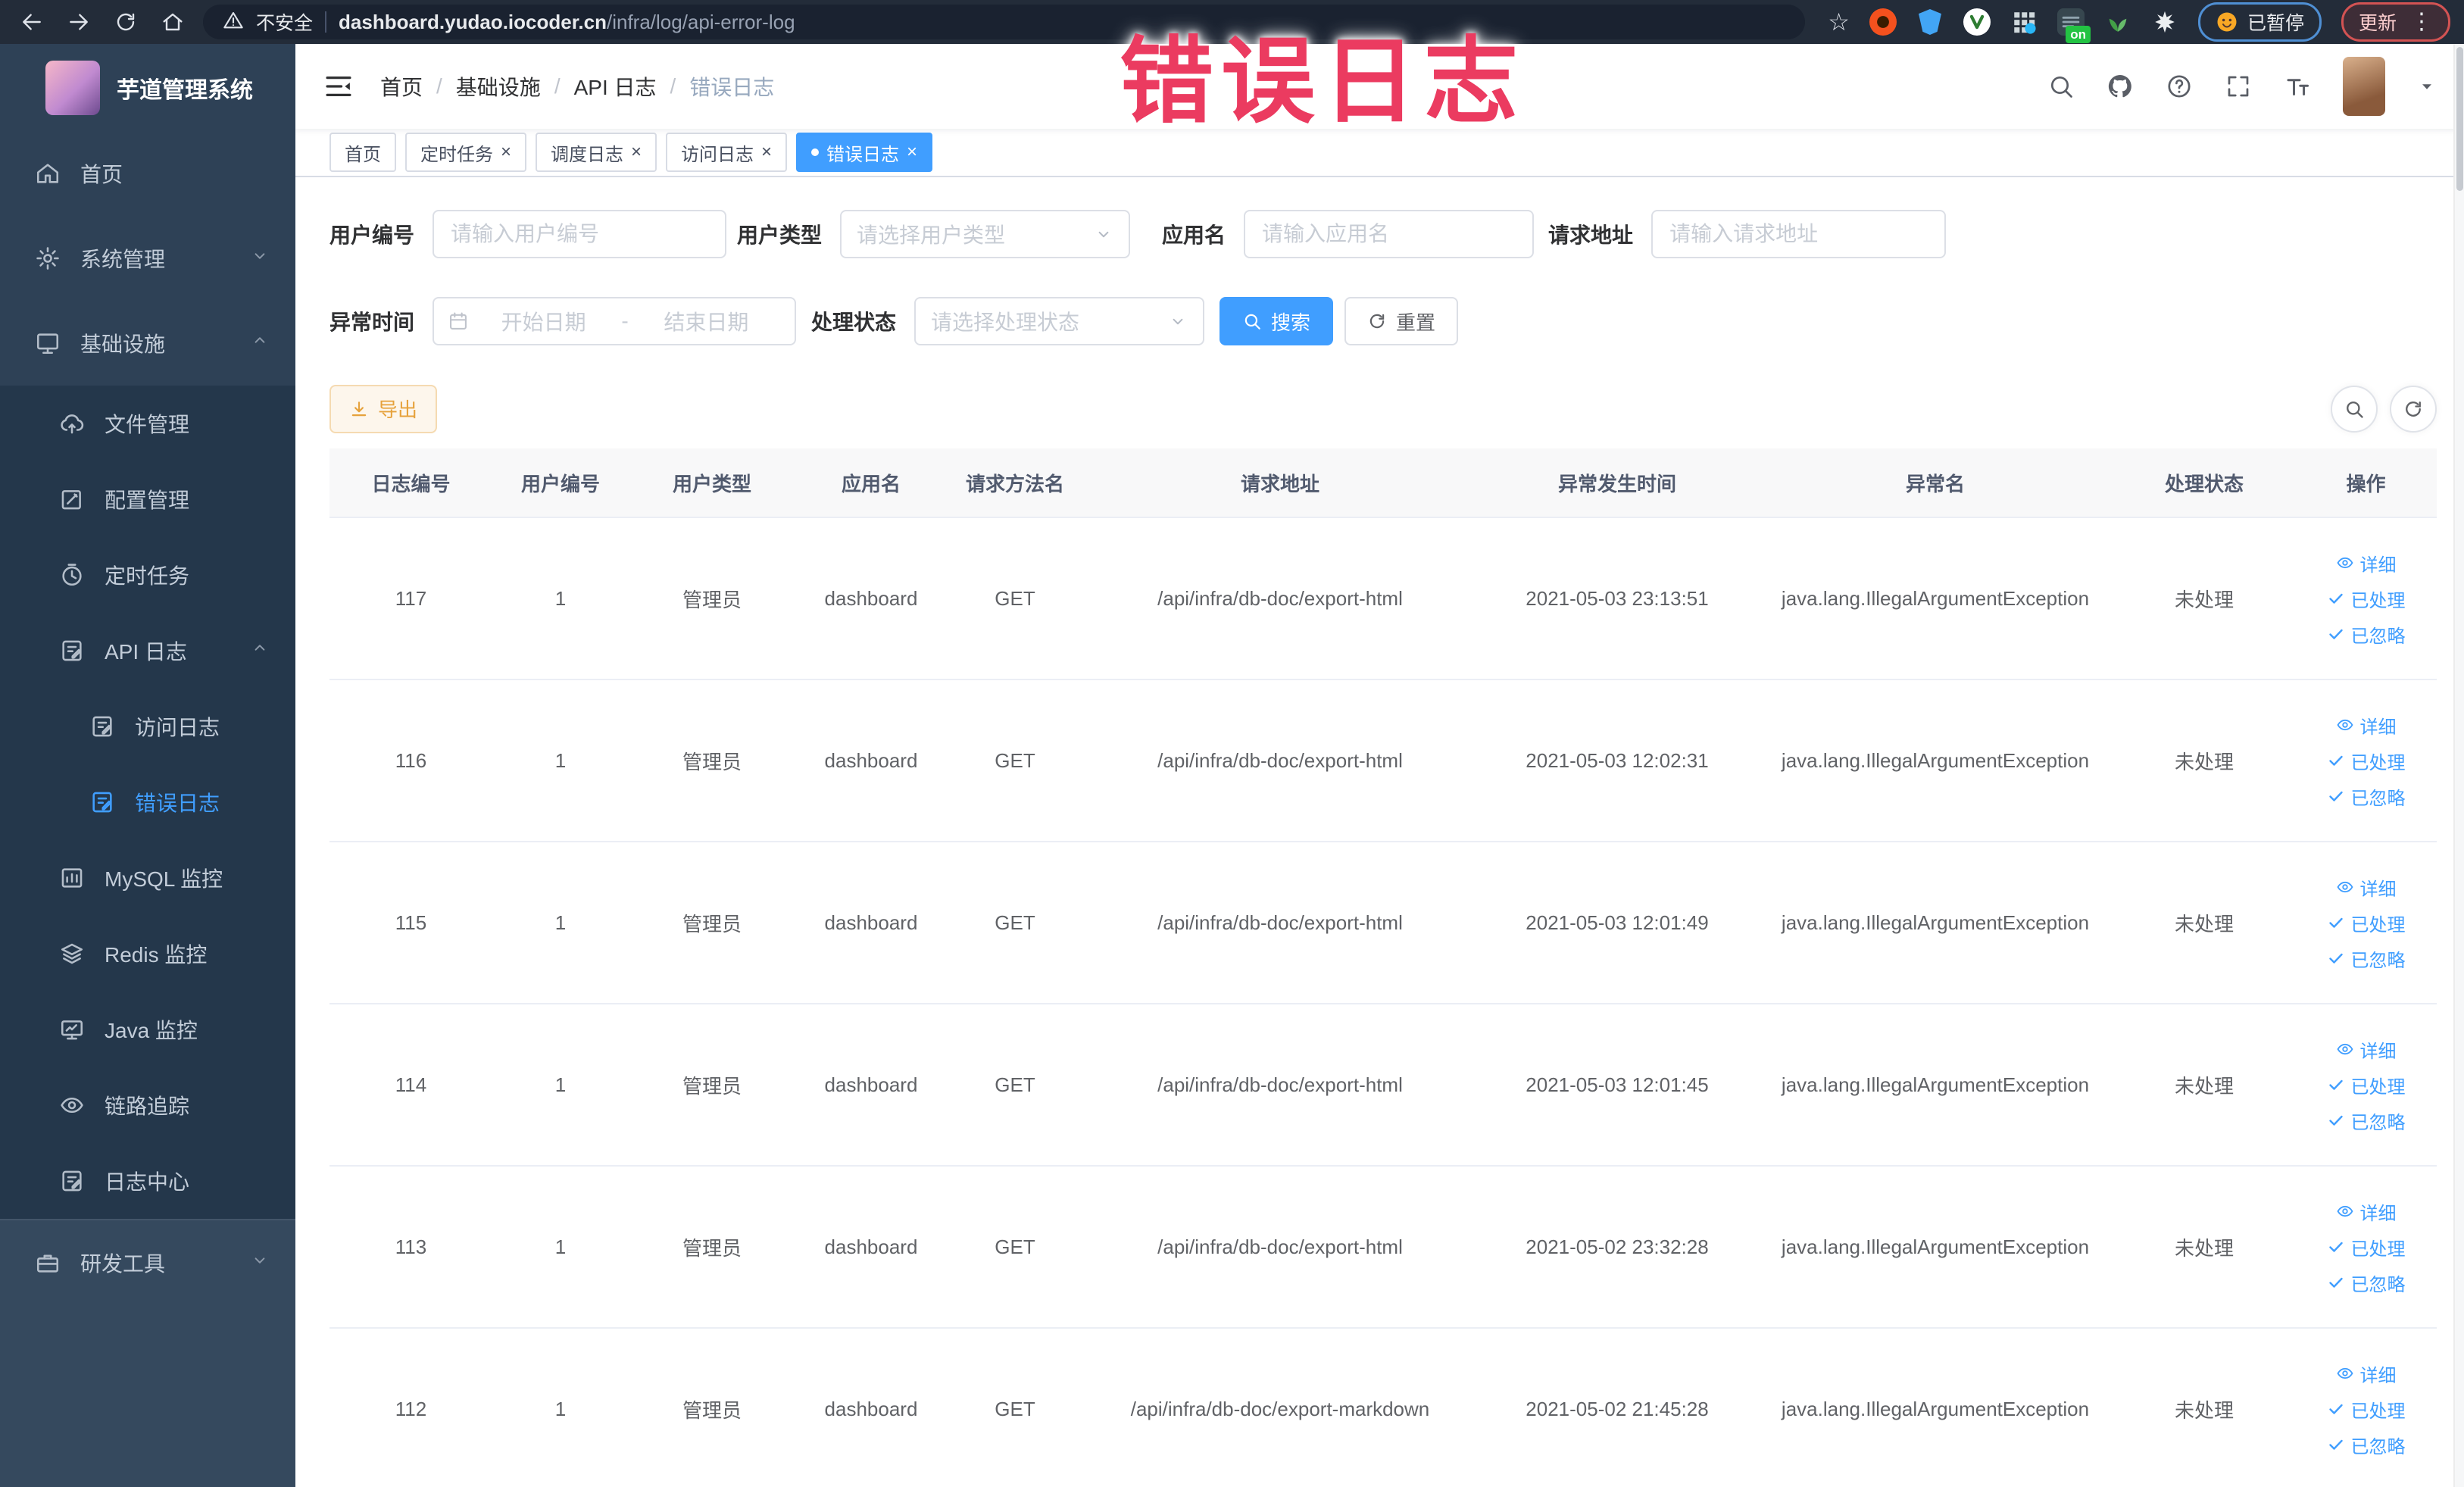 Image resolution: width=2464 pixels, height=1487 pixels. What do you see at coordinates (359, 408) in the screenshot?
I see `download-icon` at bounding box center [359, 408].